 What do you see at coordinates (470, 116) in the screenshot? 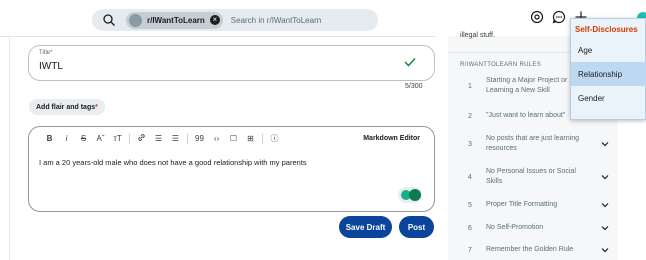
I see `rule-number: 2` at bounding box center [470, 116].